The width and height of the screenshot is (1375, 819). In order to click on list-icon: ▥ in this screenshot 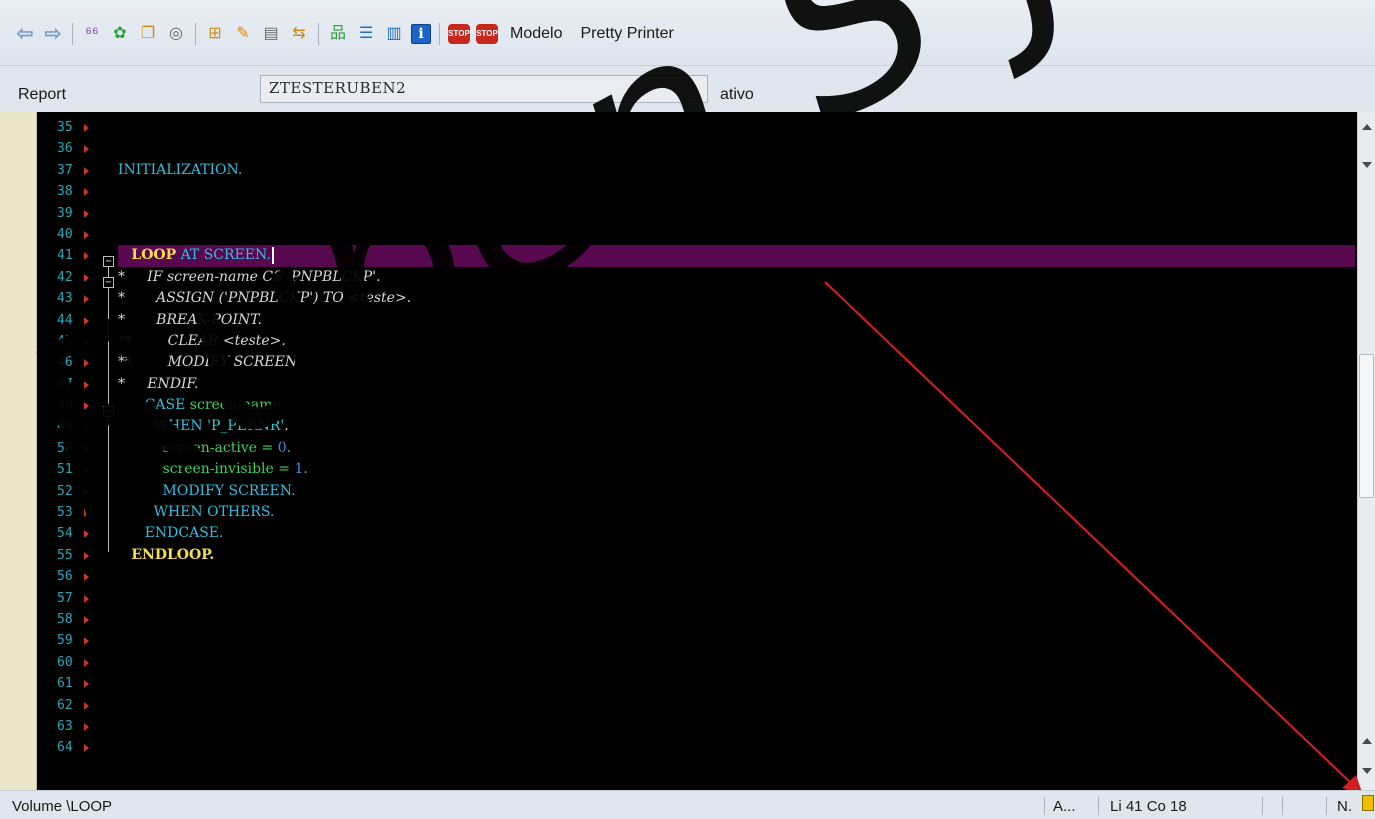, I will do `click(394, 34)`.